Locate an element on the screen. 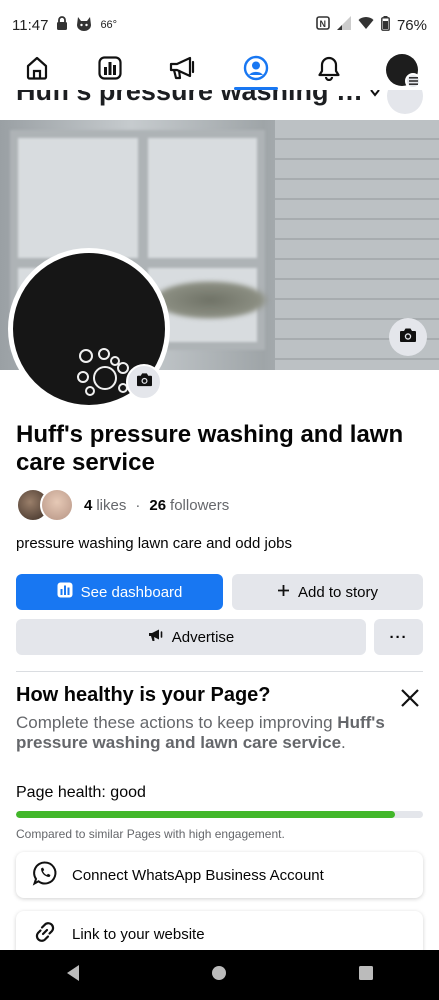  advertise-button: Advertise is located at coordinates (191, 637).